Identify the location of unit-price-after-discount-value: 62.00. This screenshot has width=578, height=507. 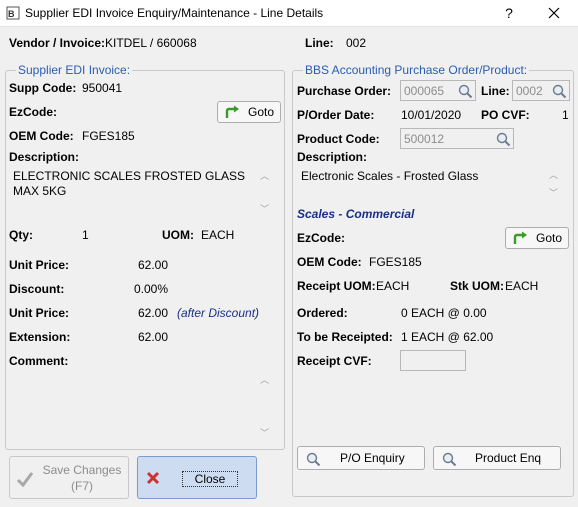
(153, 313).